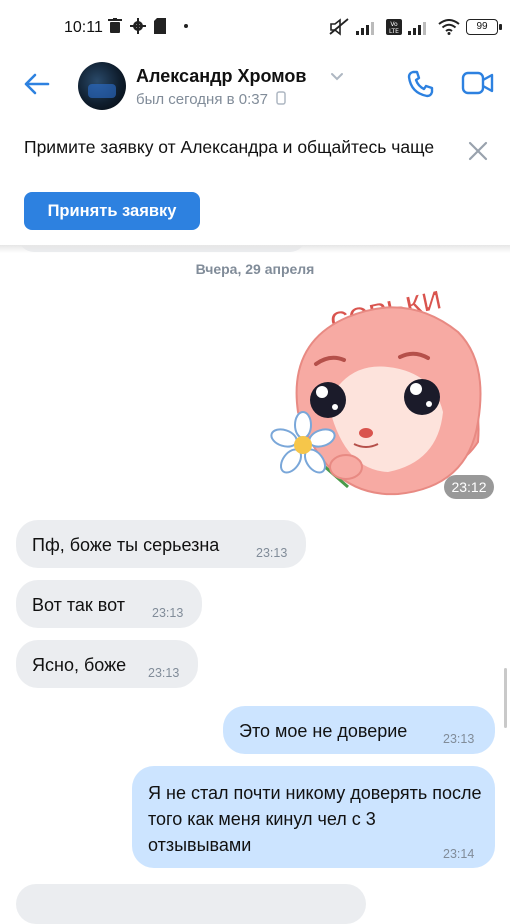  What do you see at coordinates (281, 98) in the screenshot?
I see `mobile-icon` at bounding box center [281, 98].